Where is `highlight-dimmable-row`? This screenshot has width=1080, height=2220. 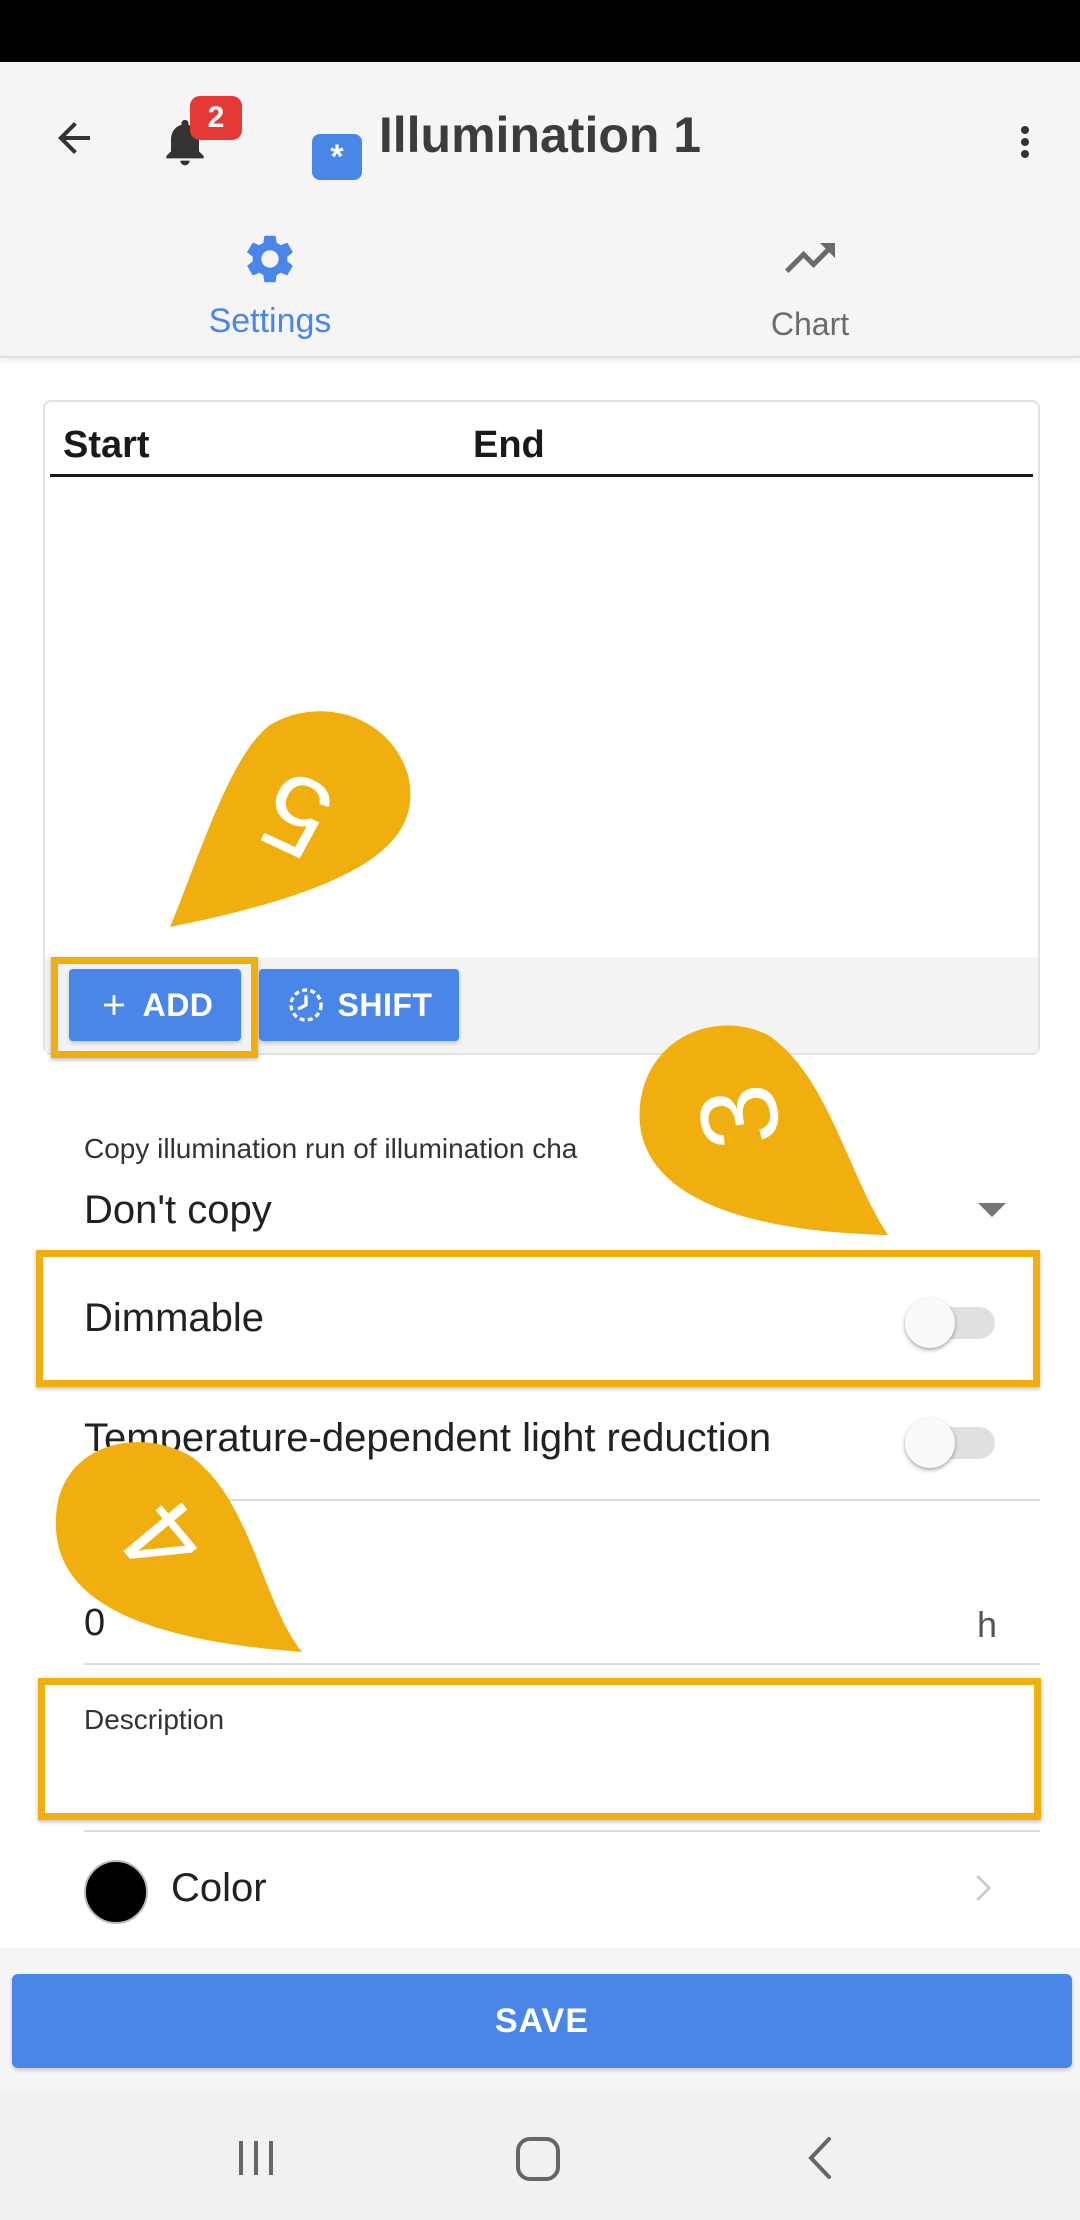
highlight-dimmable-row is located at coordinates (538, 1318).